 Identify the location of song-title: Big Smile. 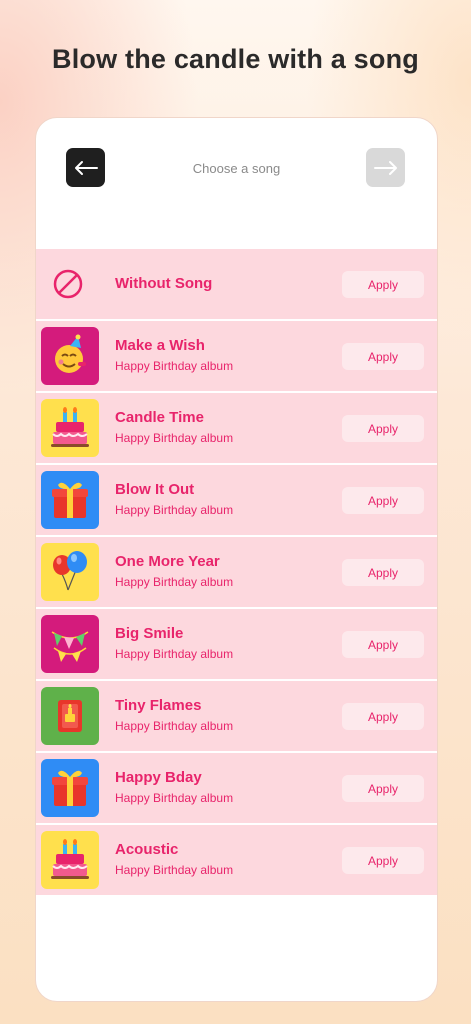
(149, 633).